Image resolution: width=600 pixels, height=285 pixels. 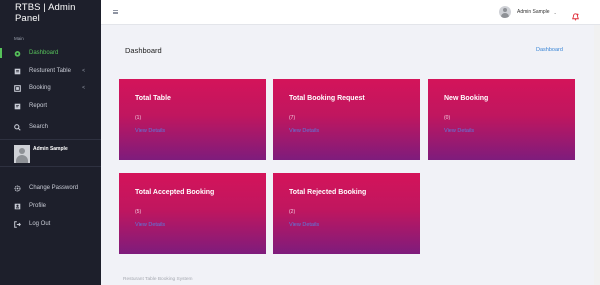 I want to click on page-title: Dashboard, so click(x=143, y=50).